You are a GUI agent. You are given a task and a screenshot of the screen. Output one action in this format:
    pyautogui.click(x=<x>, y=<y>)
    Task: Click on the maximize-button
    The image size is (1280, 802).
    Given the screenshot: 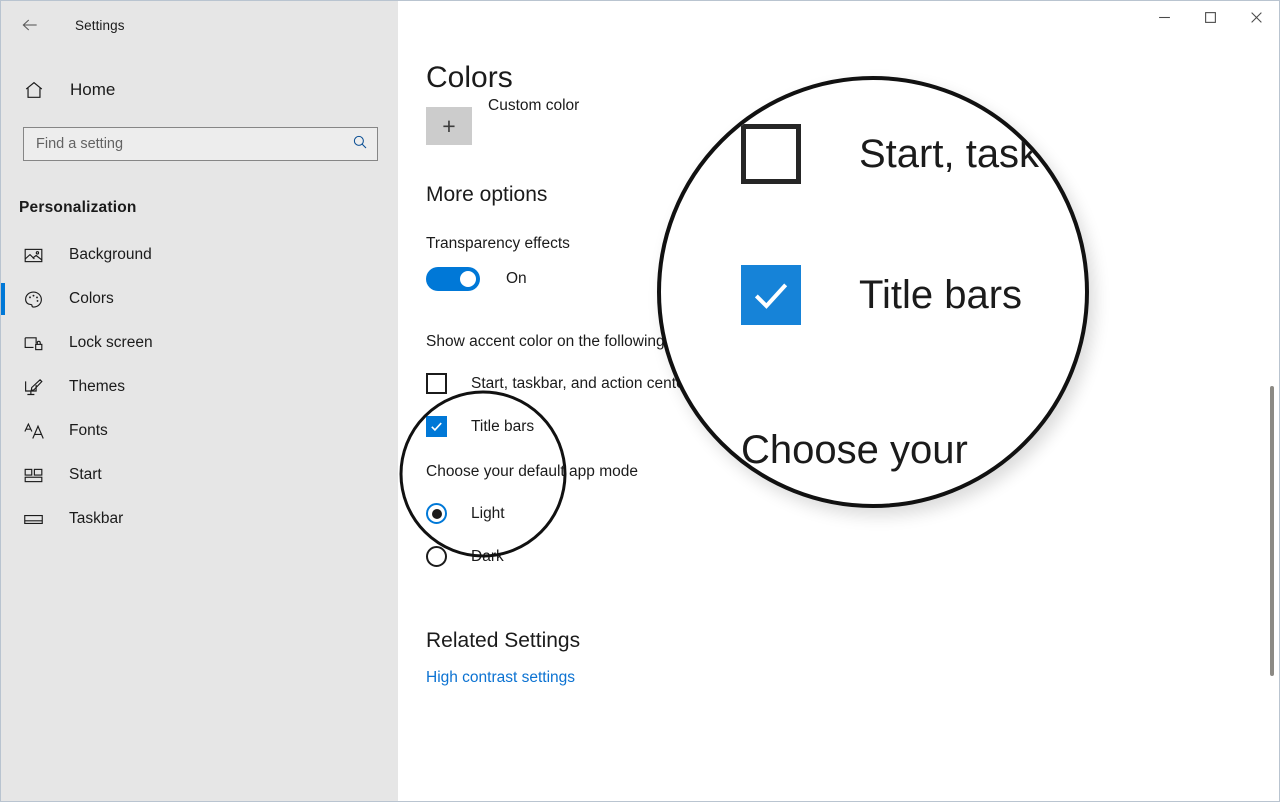 What is the action you would take?
    pyautogui.click(x=1210, y=17)
    